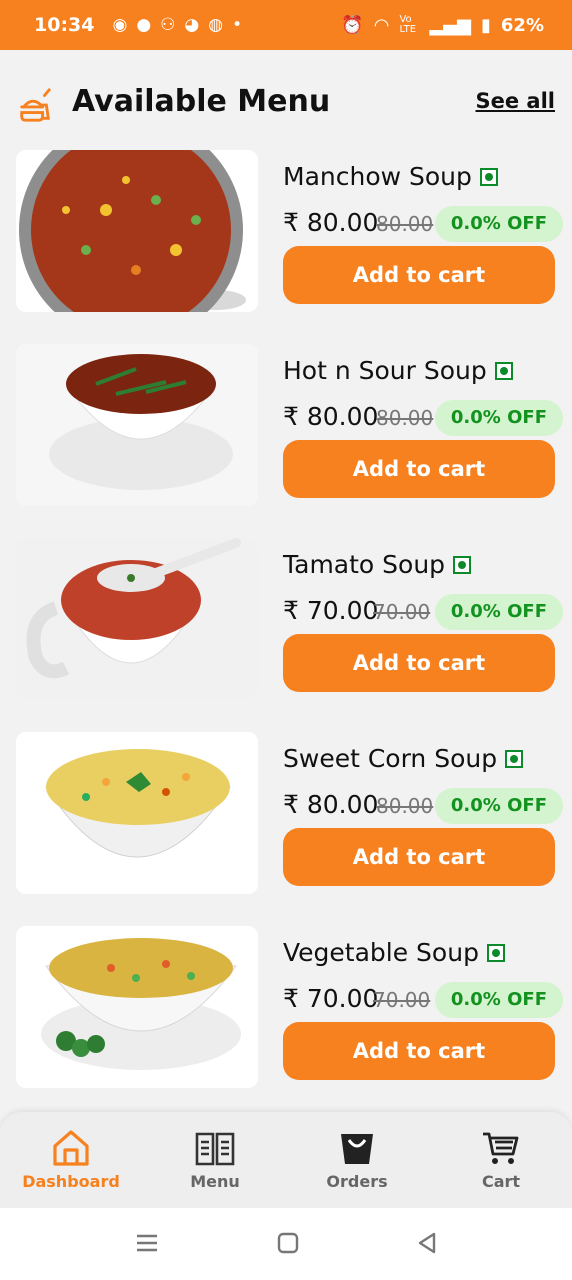 The image size is (572, 1280). Describe the element at coordinates (390, 758) in the screenshot. I see `item-name-text: Sweet Corn Soup` at that location.